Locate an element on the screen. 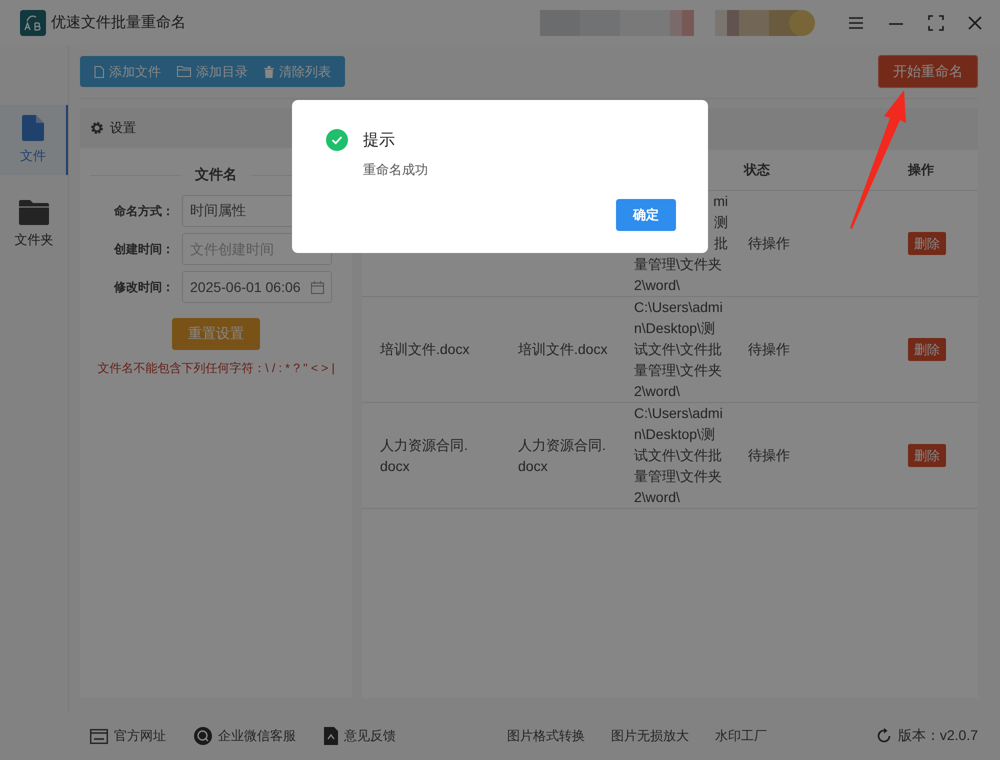 This screenshot has height=760, width=1000. refresh-icon is located at coordinates (884, 736).